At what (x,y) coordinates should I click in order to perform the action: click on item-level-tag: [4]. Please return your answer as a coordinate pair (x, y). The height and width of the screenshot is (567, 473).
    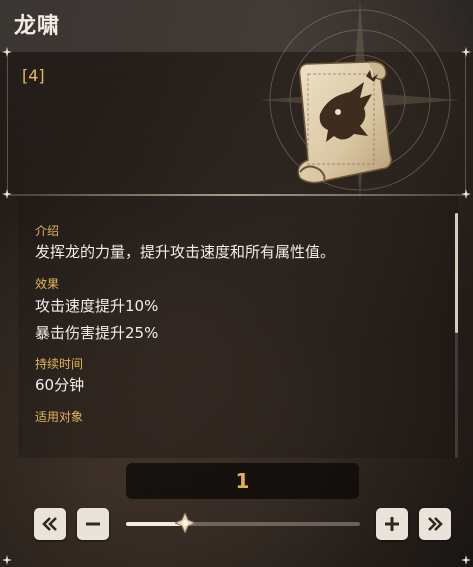
    Looking at the image, I should click on (33, 75).